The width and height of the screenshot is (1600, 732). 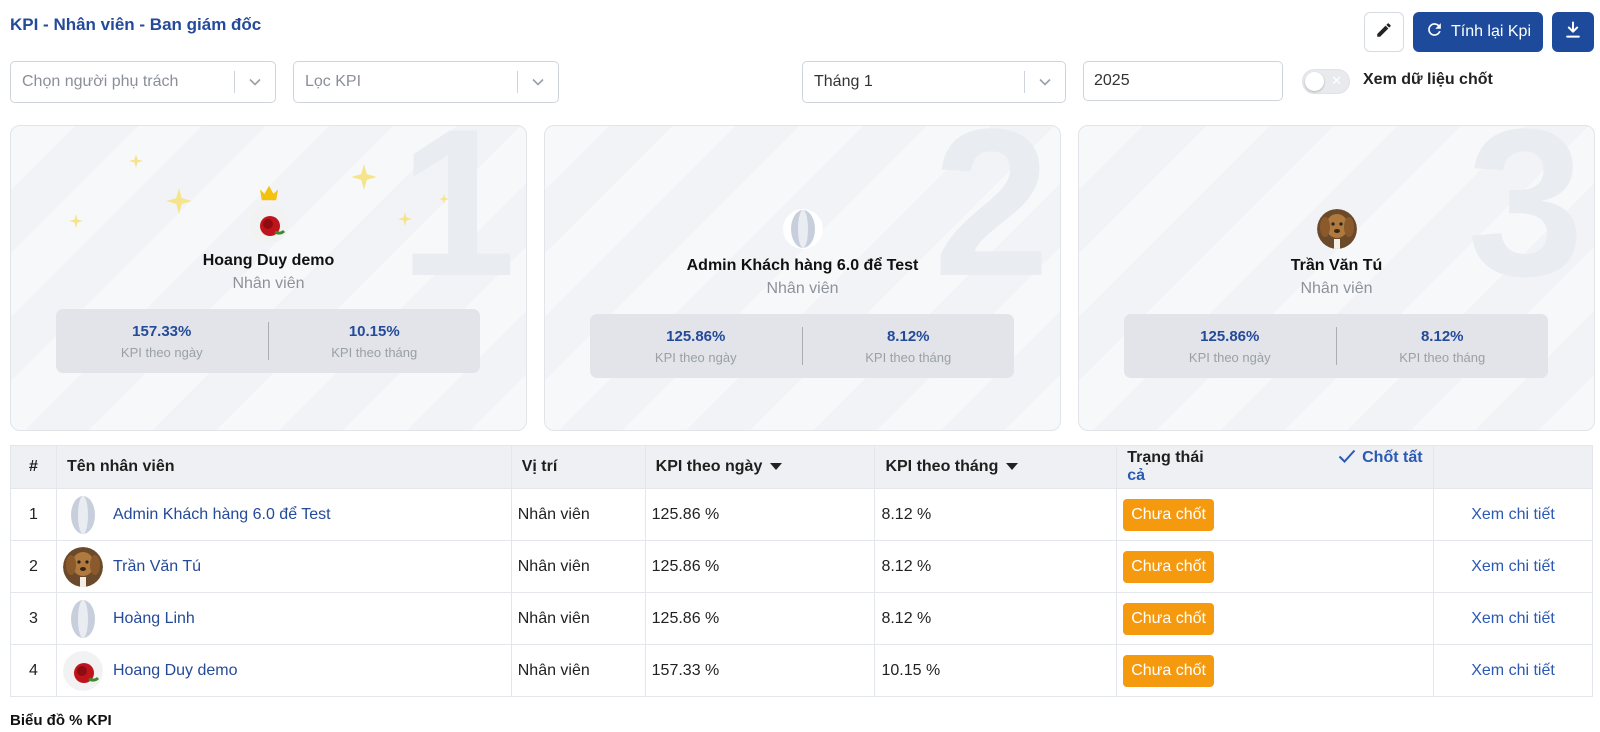 What do you see at coordinates (909, 346) in the screenshot?
I see `kpi-month-stat: 8.12% KPI theo tháng` at bounding box center [909, 346].